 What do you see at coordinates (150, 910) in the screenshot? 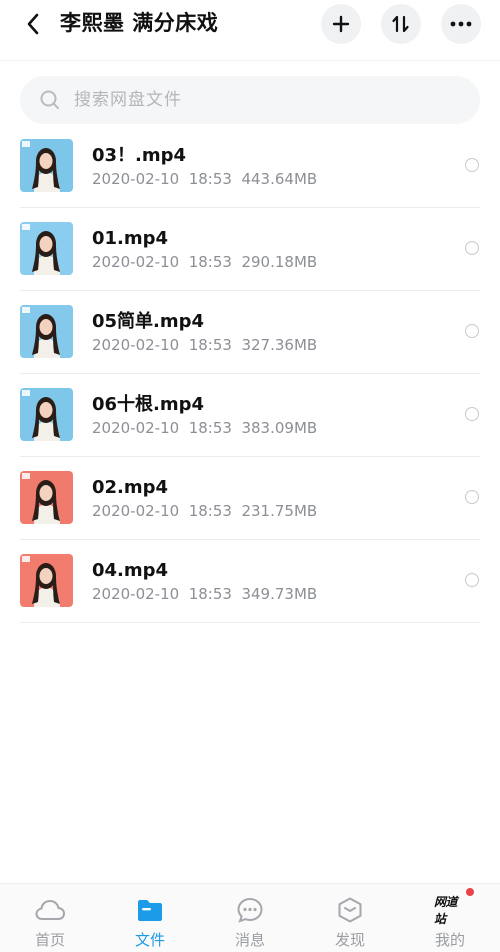
I see `folder-icon` at bounding box center [150, 910].